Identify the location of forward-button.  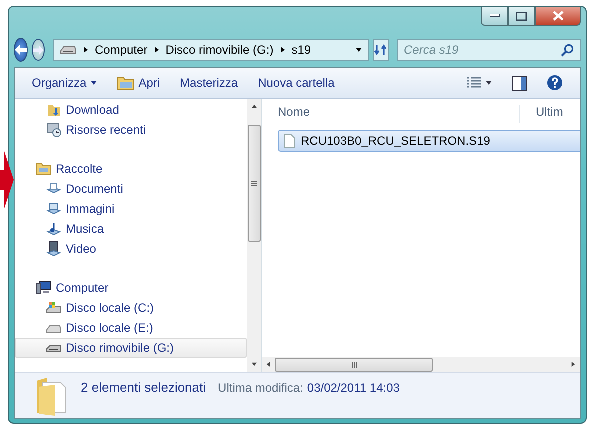
(38, 50).